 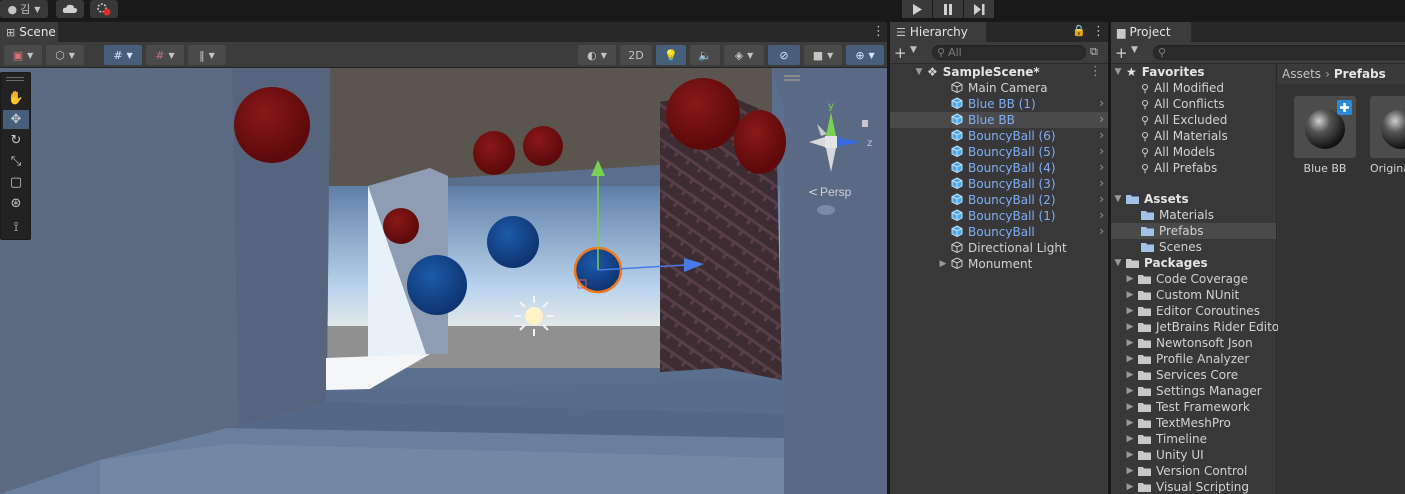 I want to click on camera-settings-dropdown: ■ ▼, so click(x=823, y=55).